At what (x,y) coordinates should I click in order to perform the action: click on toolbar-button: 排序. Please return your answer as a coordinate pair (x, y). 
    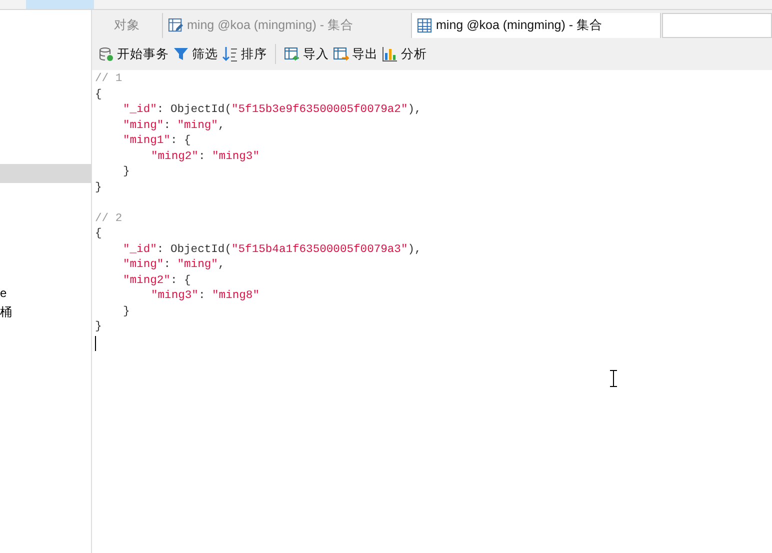
    Looking at the image, I should click on (244, 54).